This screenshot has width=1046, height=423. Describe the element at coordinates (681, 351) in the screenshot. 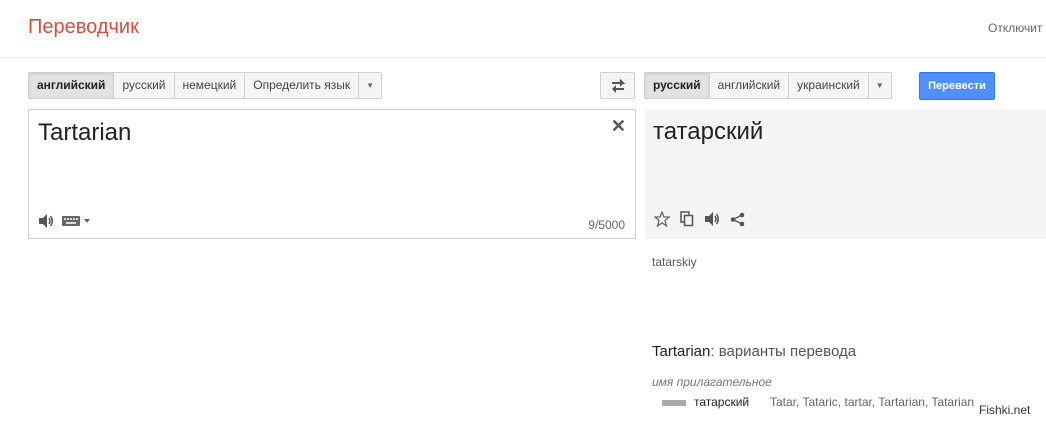

I see `variants-word: Tartarian` at that location.